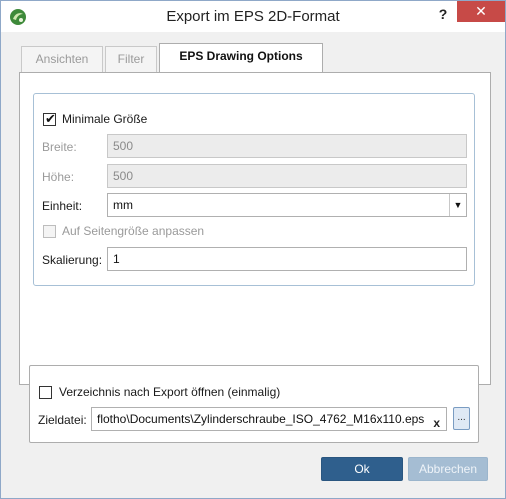  Describe the element at coordinates (457, 205) in the screenshot. I see `chevron-down-icon: ▼` at that location.